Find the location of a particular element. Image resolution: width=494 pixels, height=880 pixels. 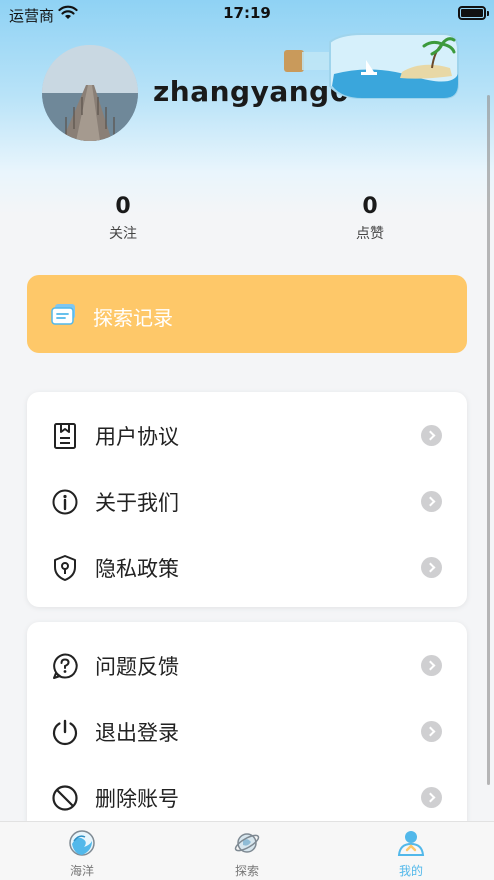

menu-item-label: 隐私政策 is located at coordinates (137, 569).